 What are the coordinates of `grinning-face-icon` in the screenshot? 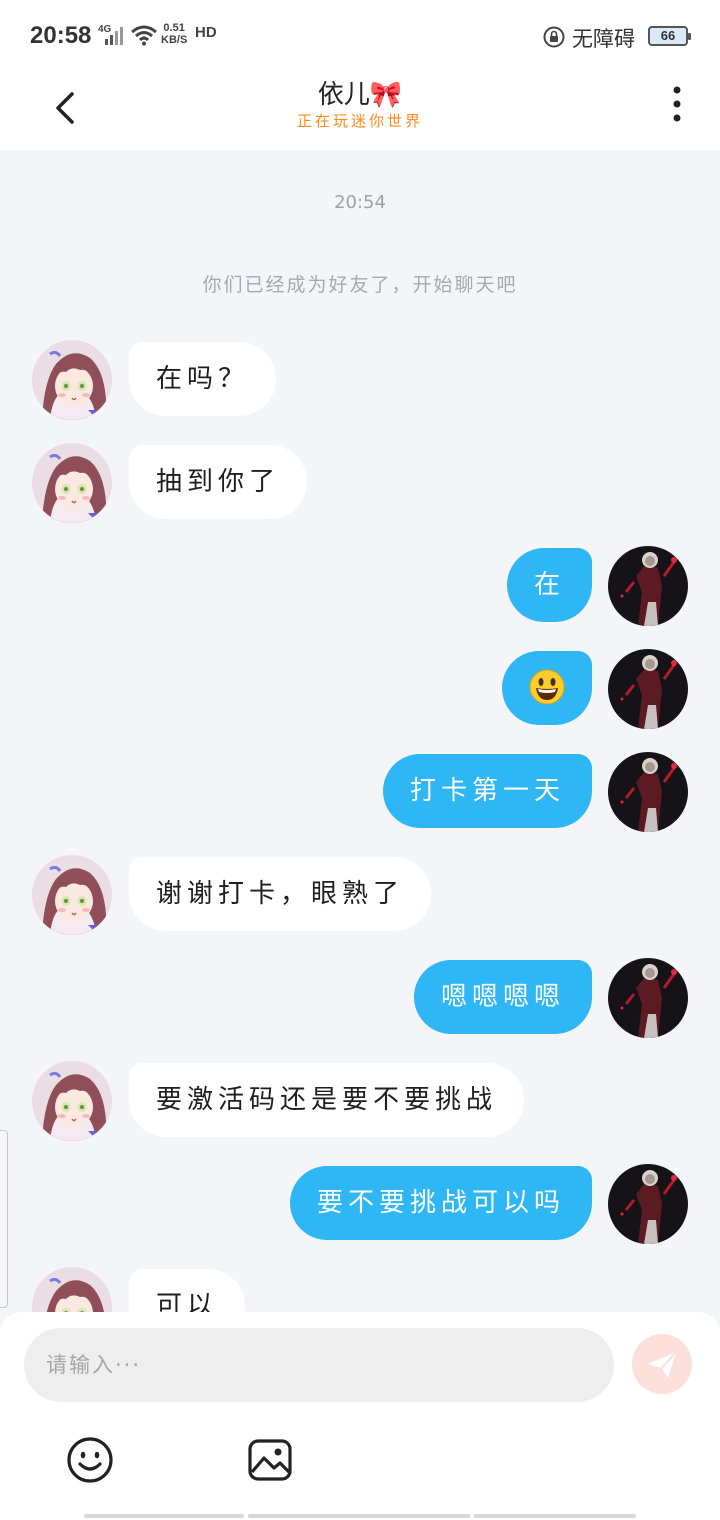 It's located at (547, 686).